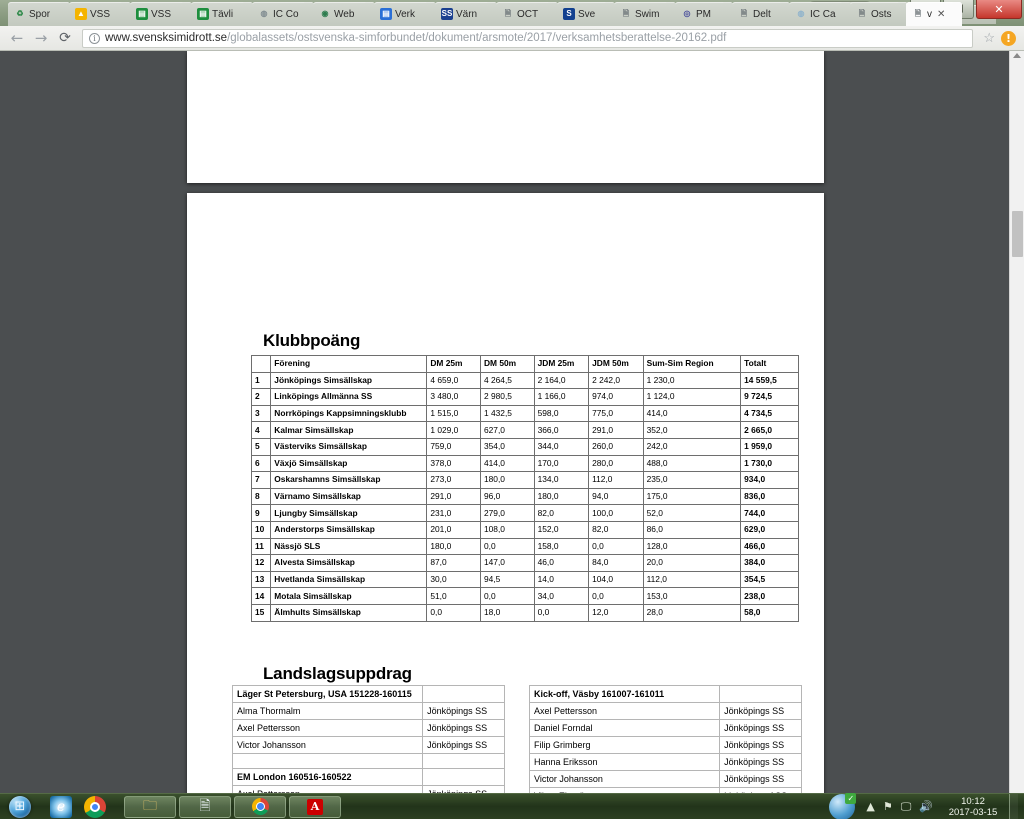 The width and height of the screenshot is (1024, 819). What do you see at coordinates (222, 14) in the screenshot?
I see `browser-tab-3: ▤ Tävli` at bounding box center [222, 14].